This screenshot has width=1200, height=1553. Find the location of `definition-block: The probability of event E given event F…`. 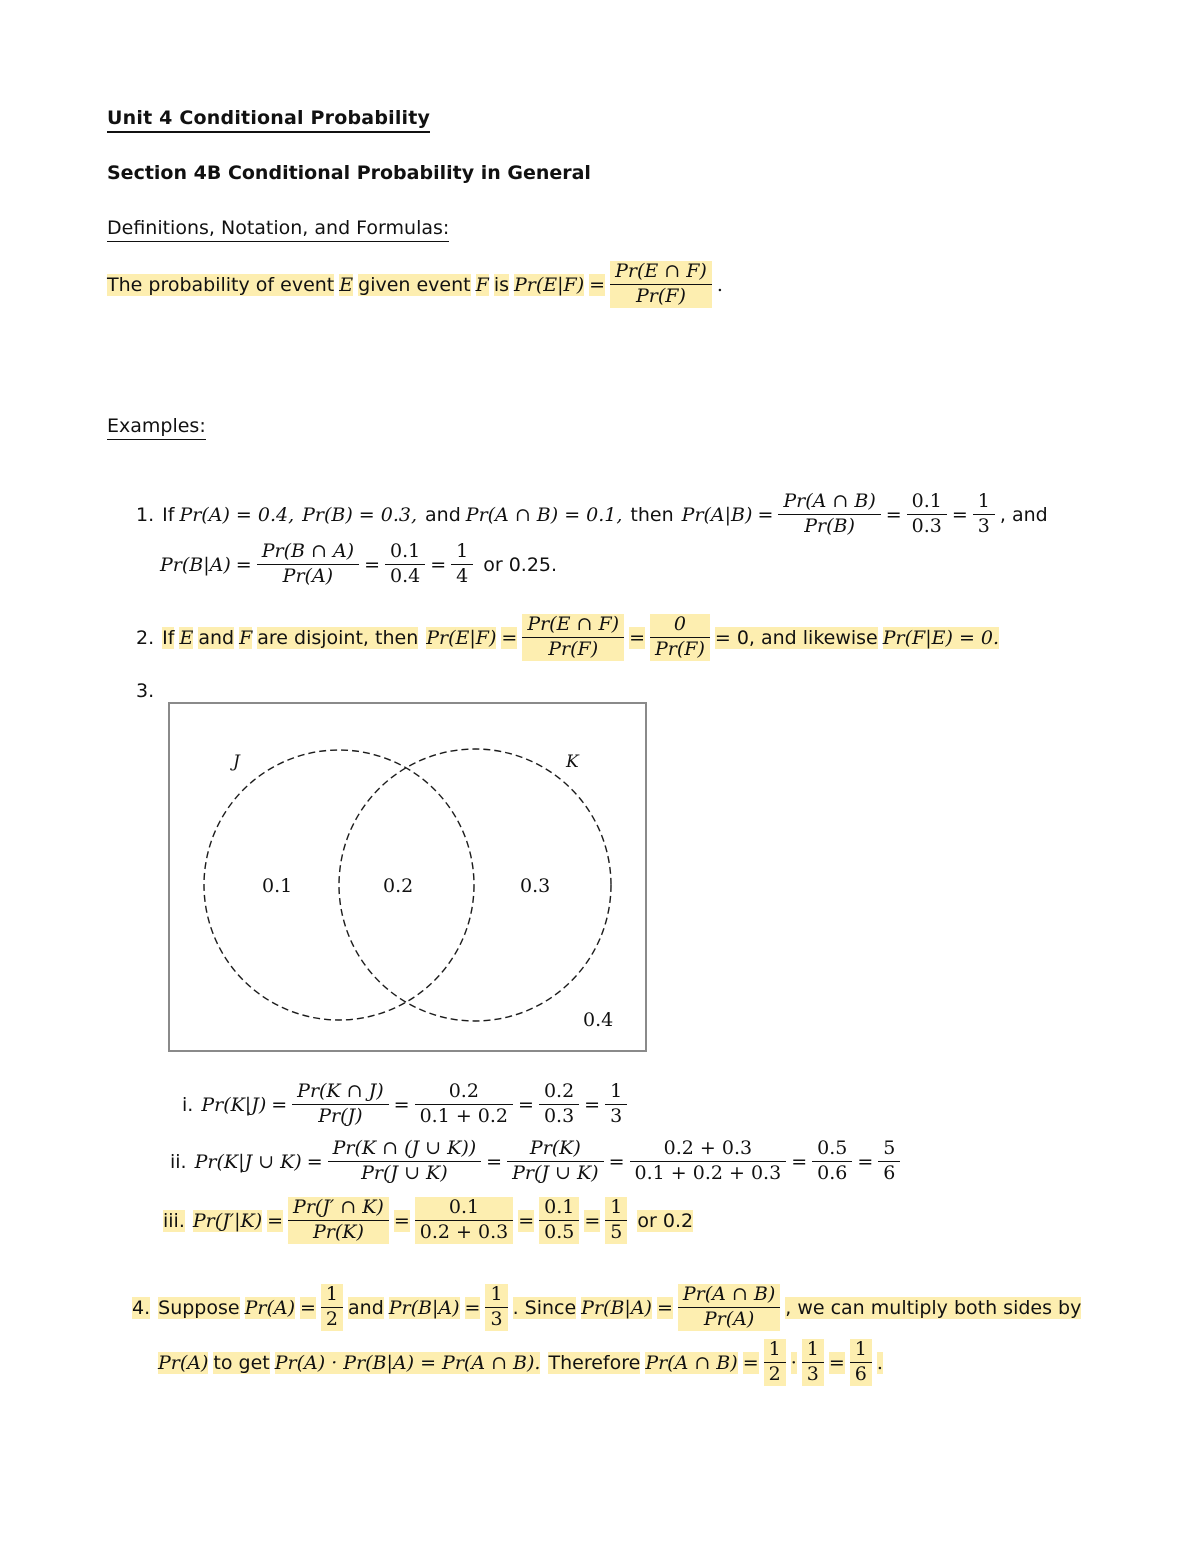

definition-block: The probability of event E given event F… is located at coordinates (415, 284).